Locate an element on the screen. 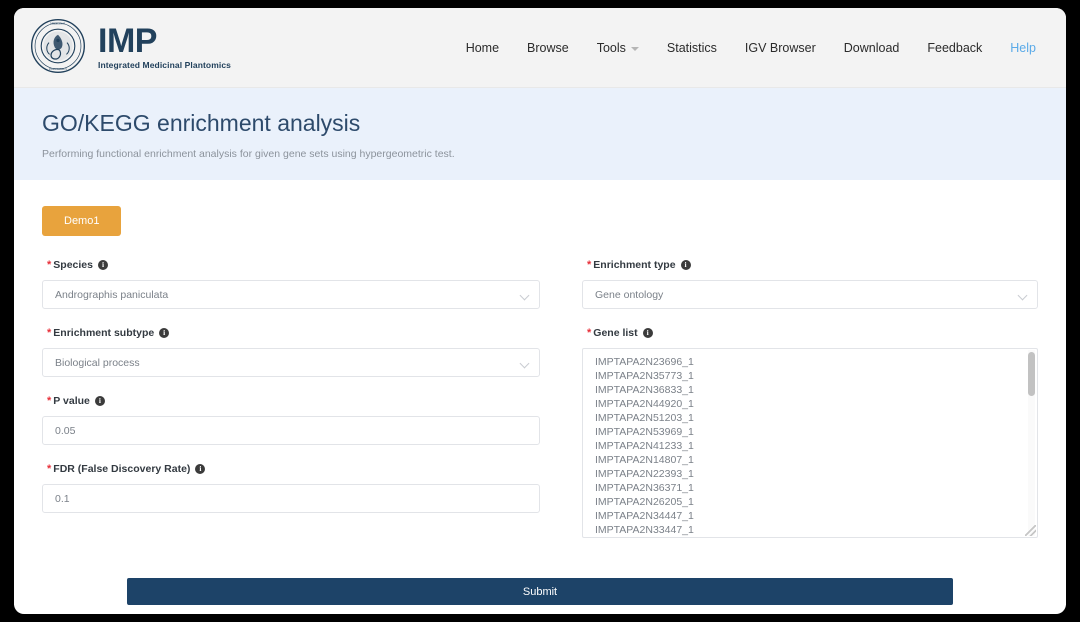  nav-label: Browse is located at coordinates (548, 48).